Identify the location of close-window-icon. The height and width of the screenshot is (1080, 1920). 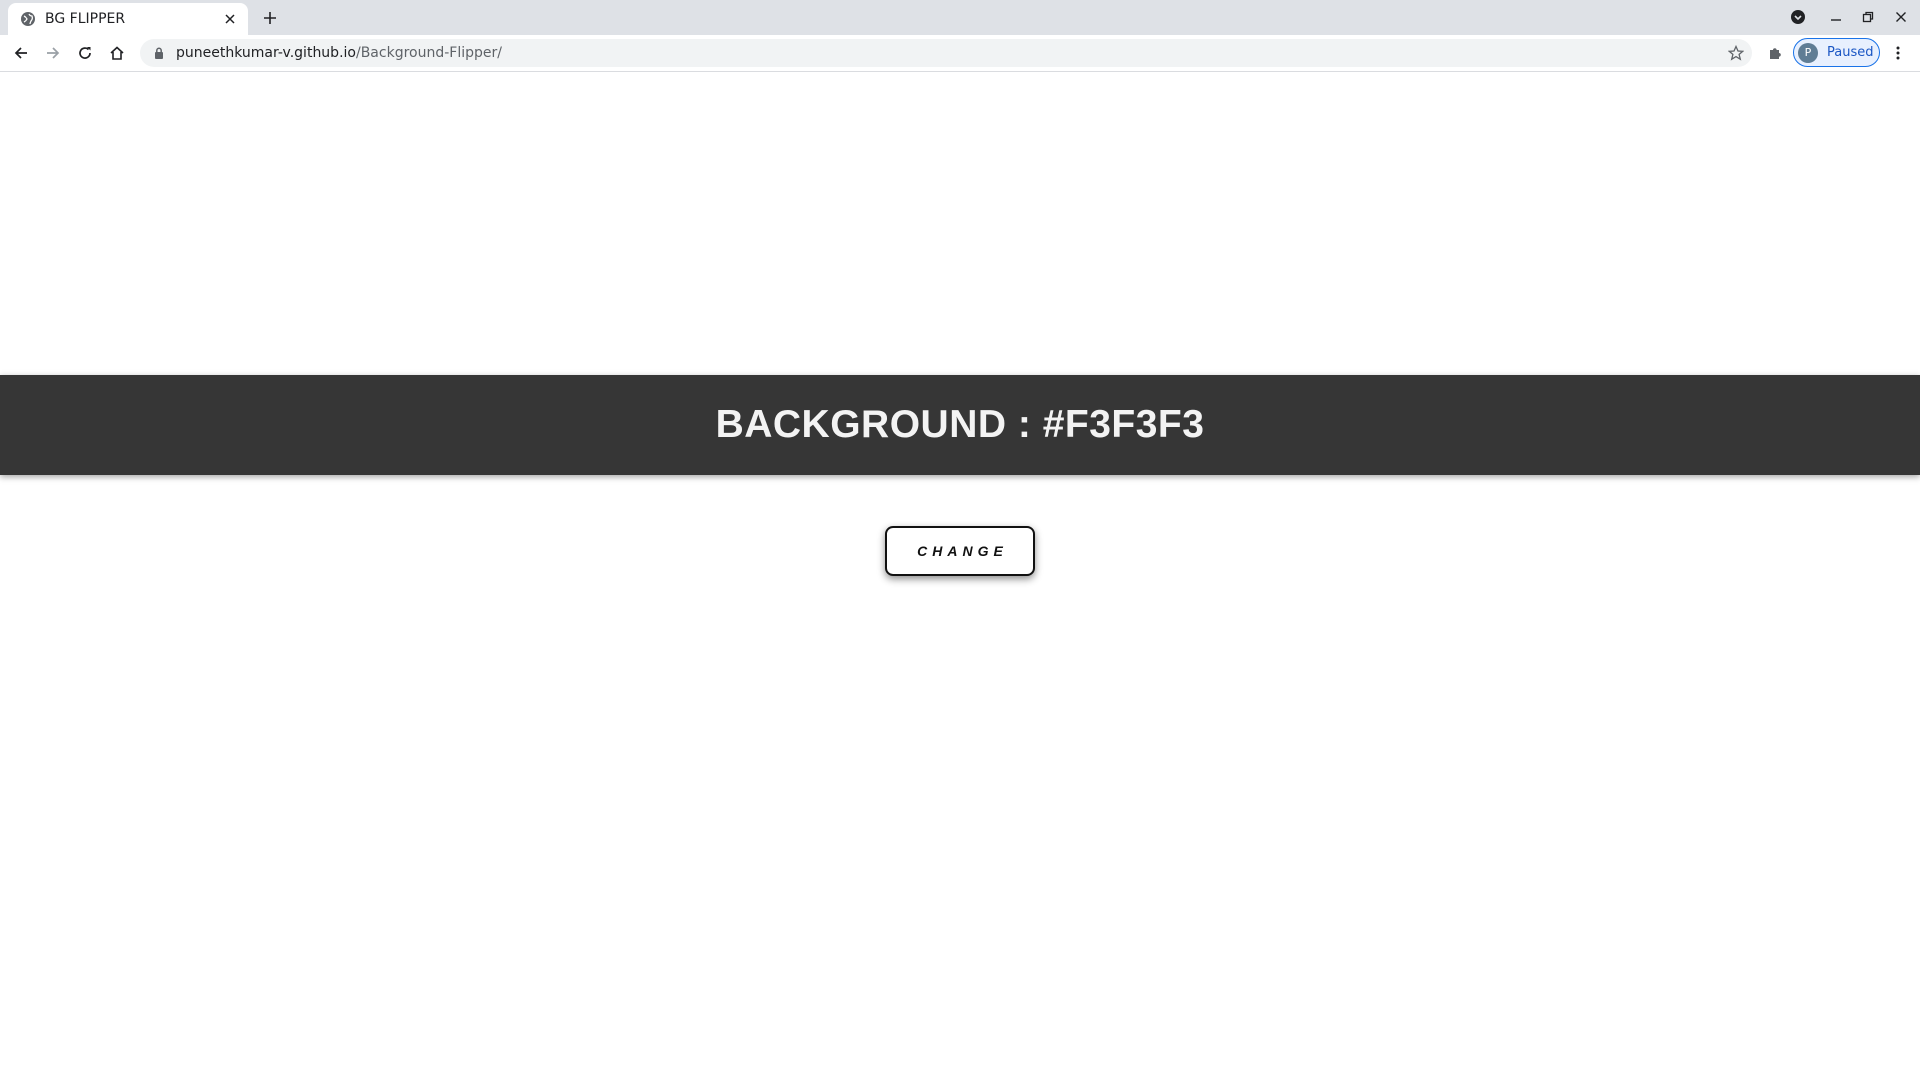
(1901, 17).